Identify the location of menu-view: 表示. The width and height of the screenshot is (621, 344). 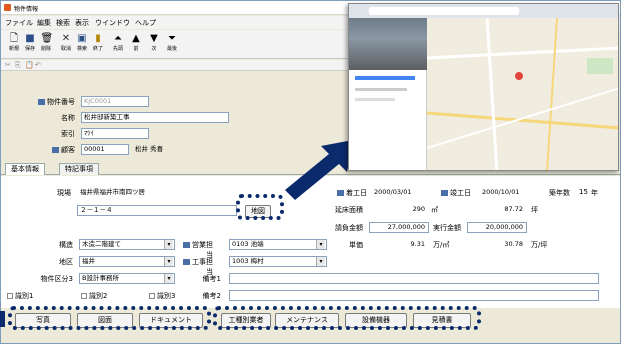
(82, 23).